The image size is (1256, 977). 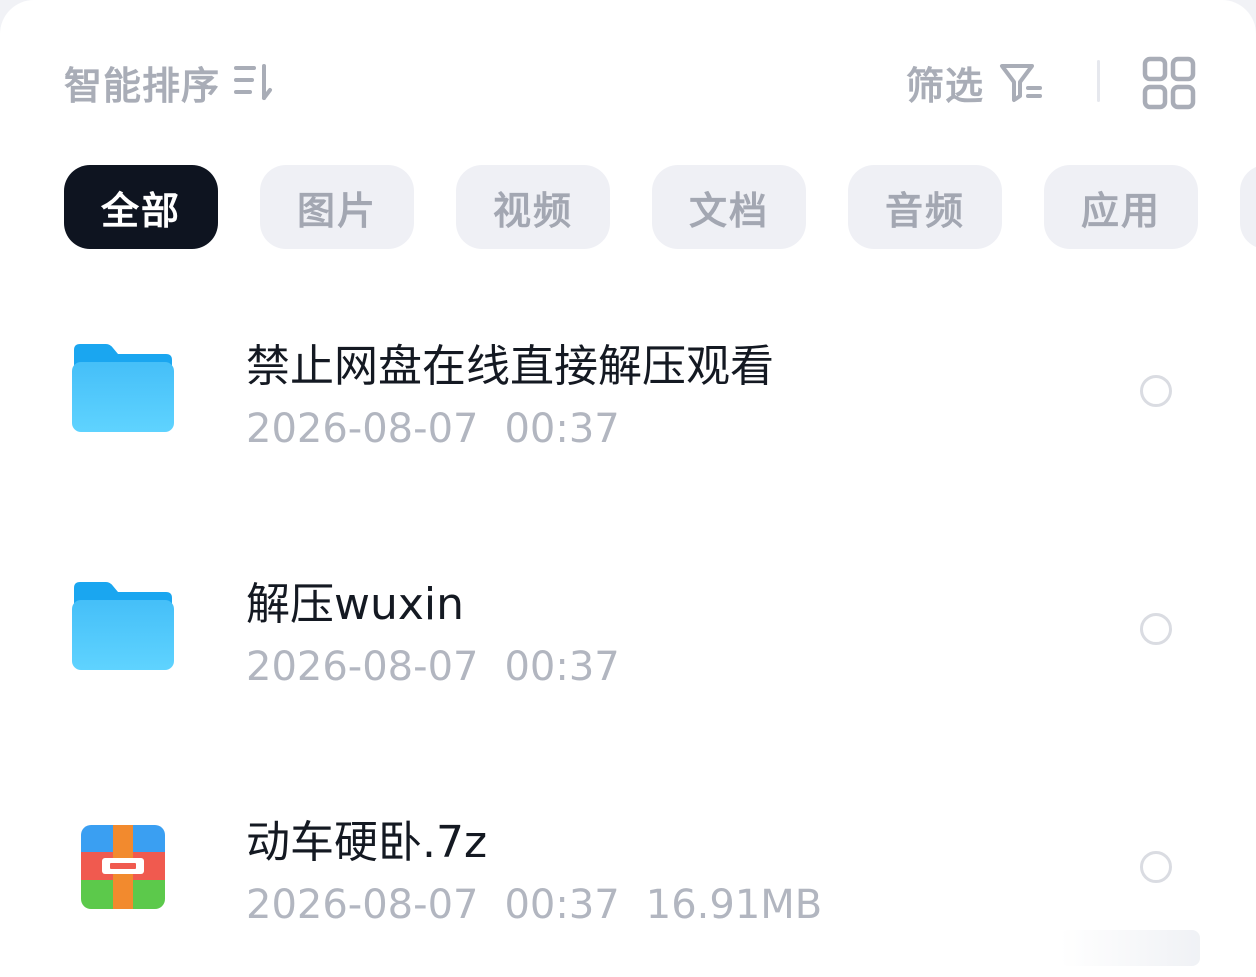 I want to click on grid-view-icon, so click(x=1169, y=83).